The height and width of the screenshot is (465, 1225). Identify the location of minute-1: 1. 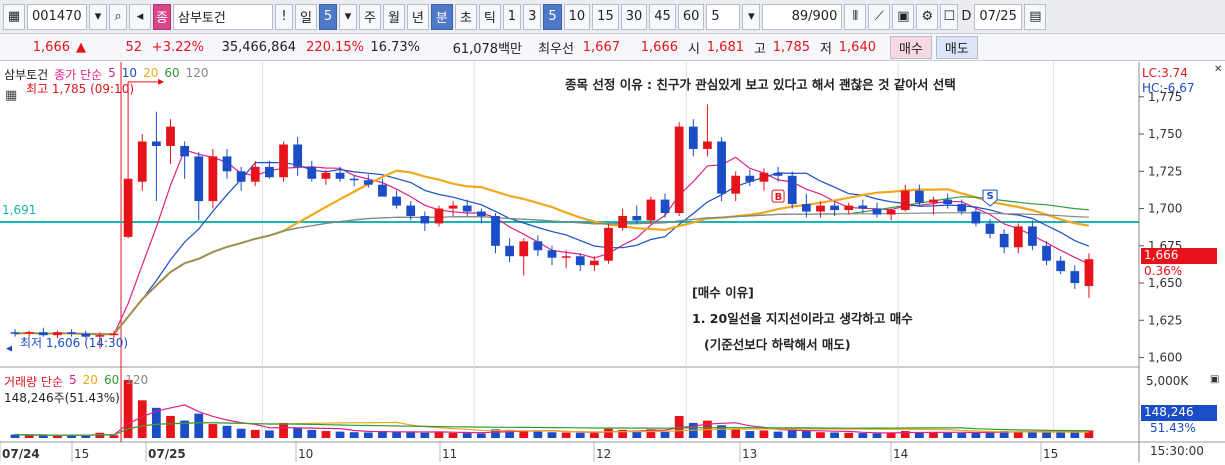
(512, 16).